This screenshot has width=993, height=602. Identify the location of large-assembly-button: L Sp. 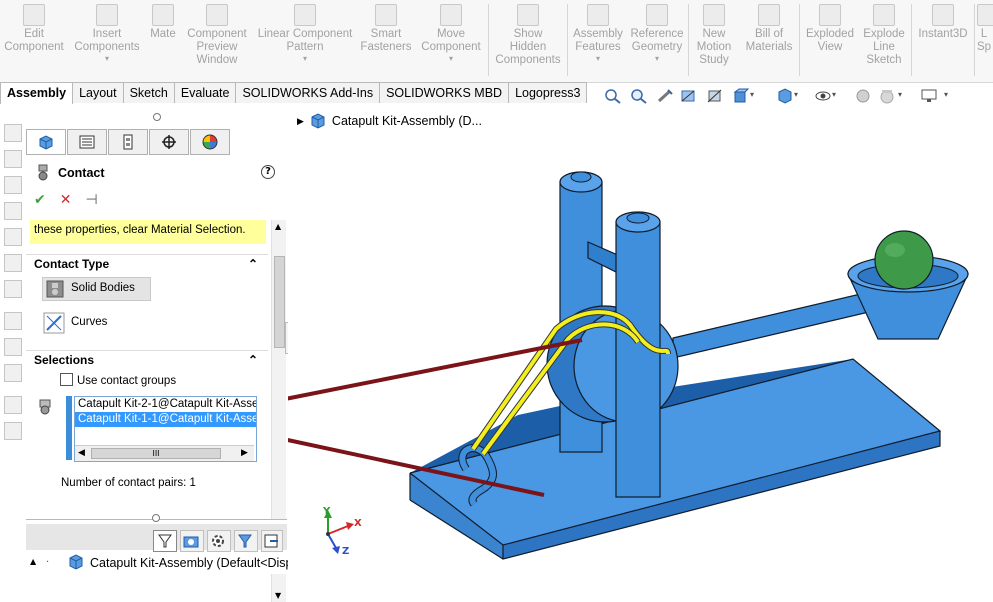
(985, 29).